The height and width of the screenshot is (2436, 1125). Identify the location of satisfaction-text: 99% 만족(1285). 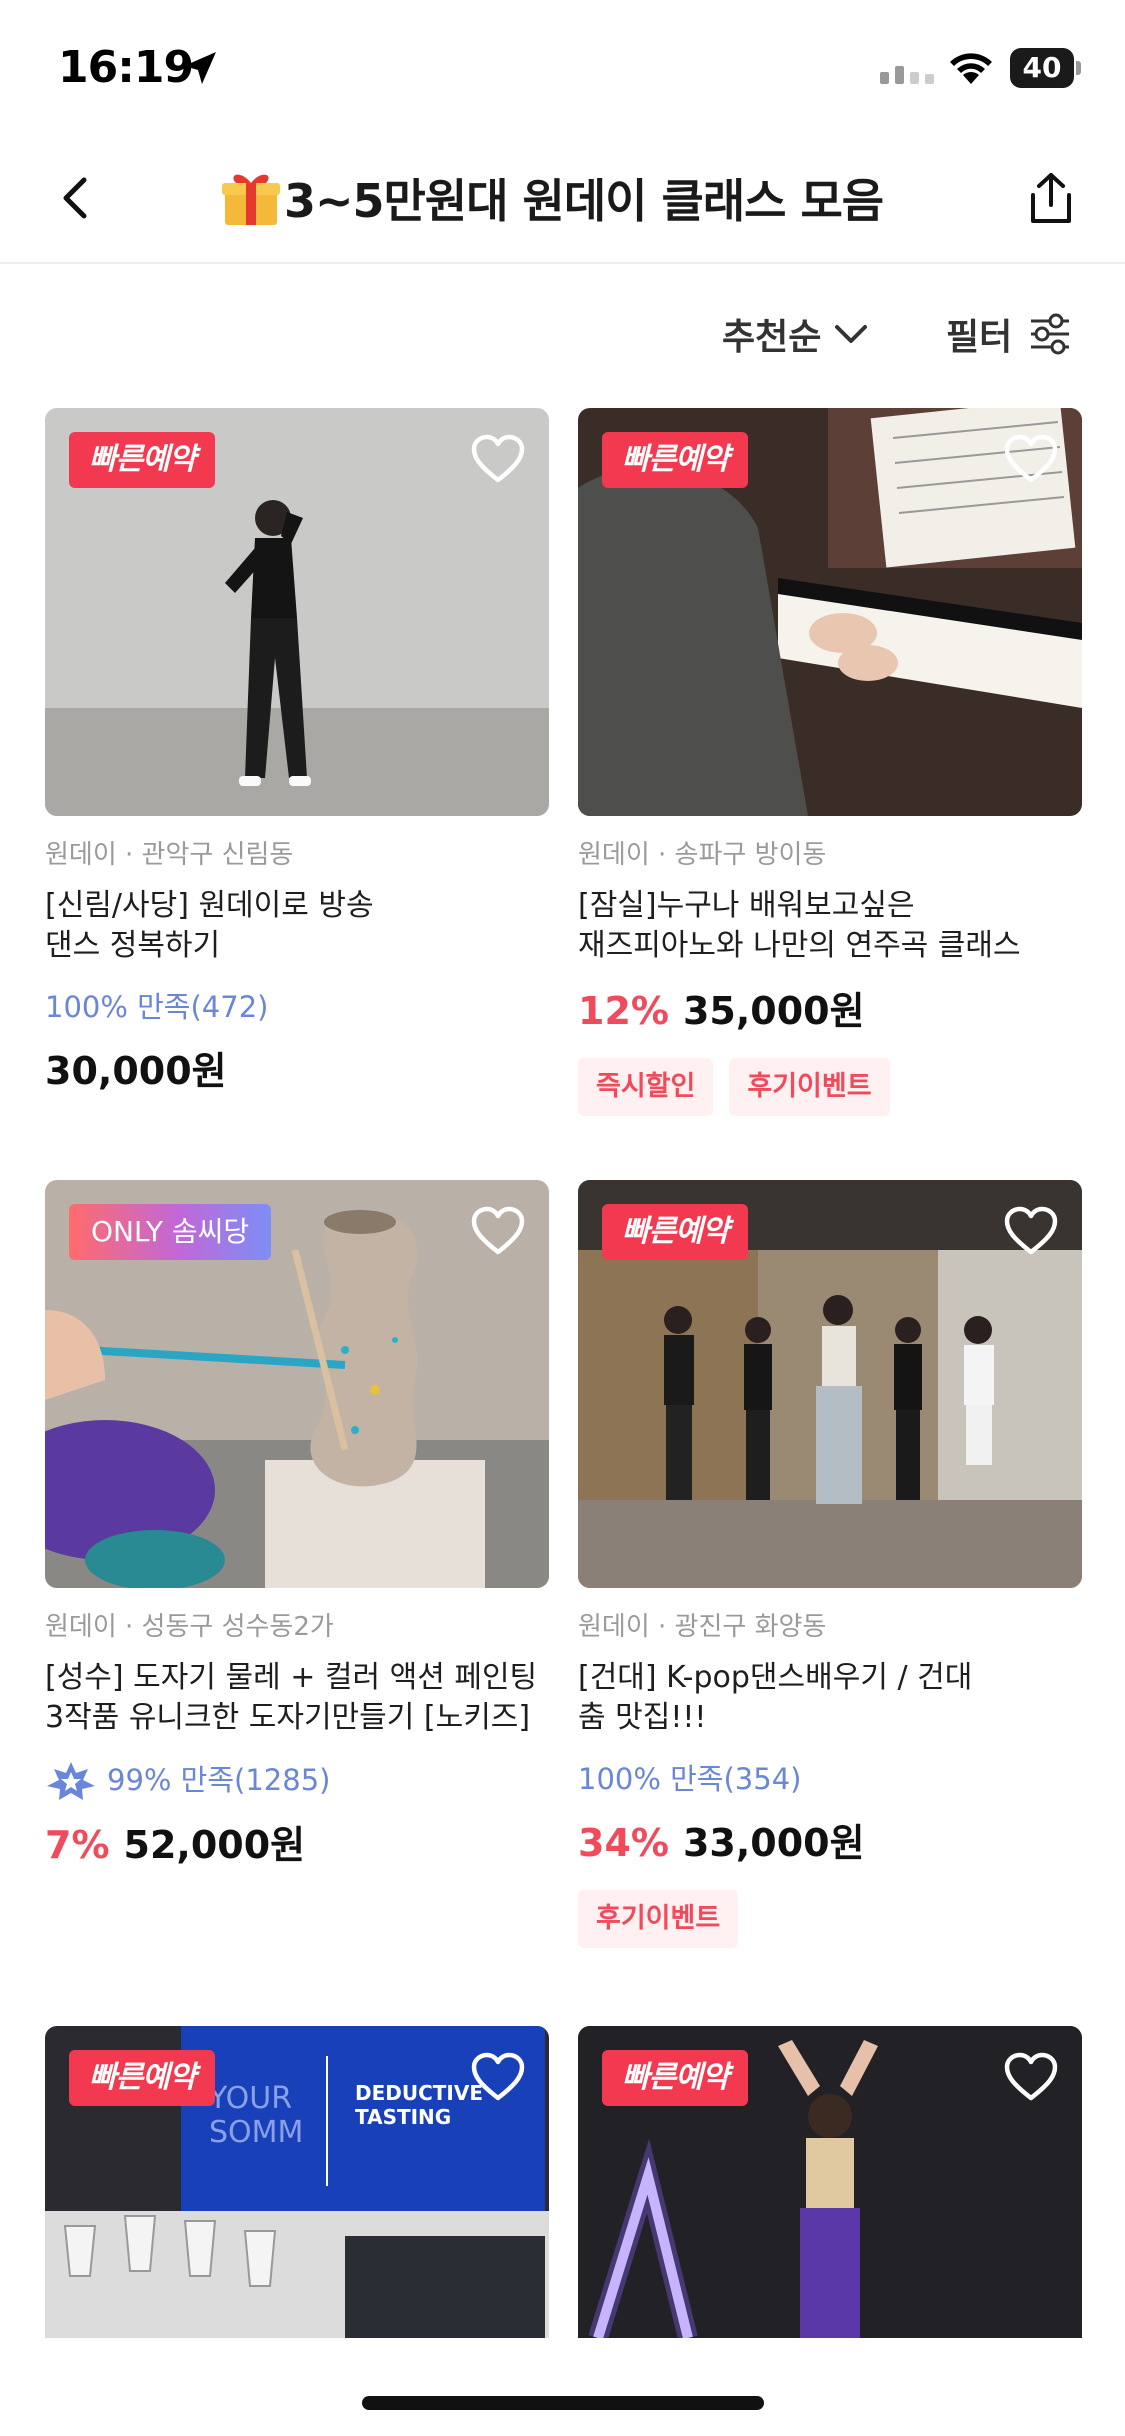
(219, 1780).